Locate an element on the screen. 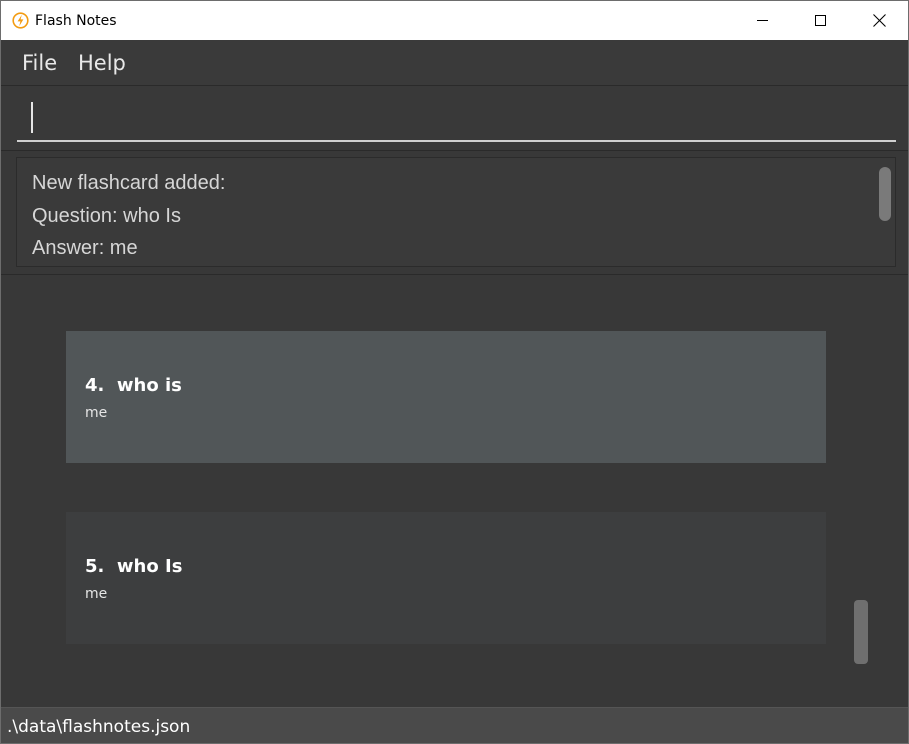 This screenshot has height=744, width=909. maximize-icon is located at coordinates (821, 20).